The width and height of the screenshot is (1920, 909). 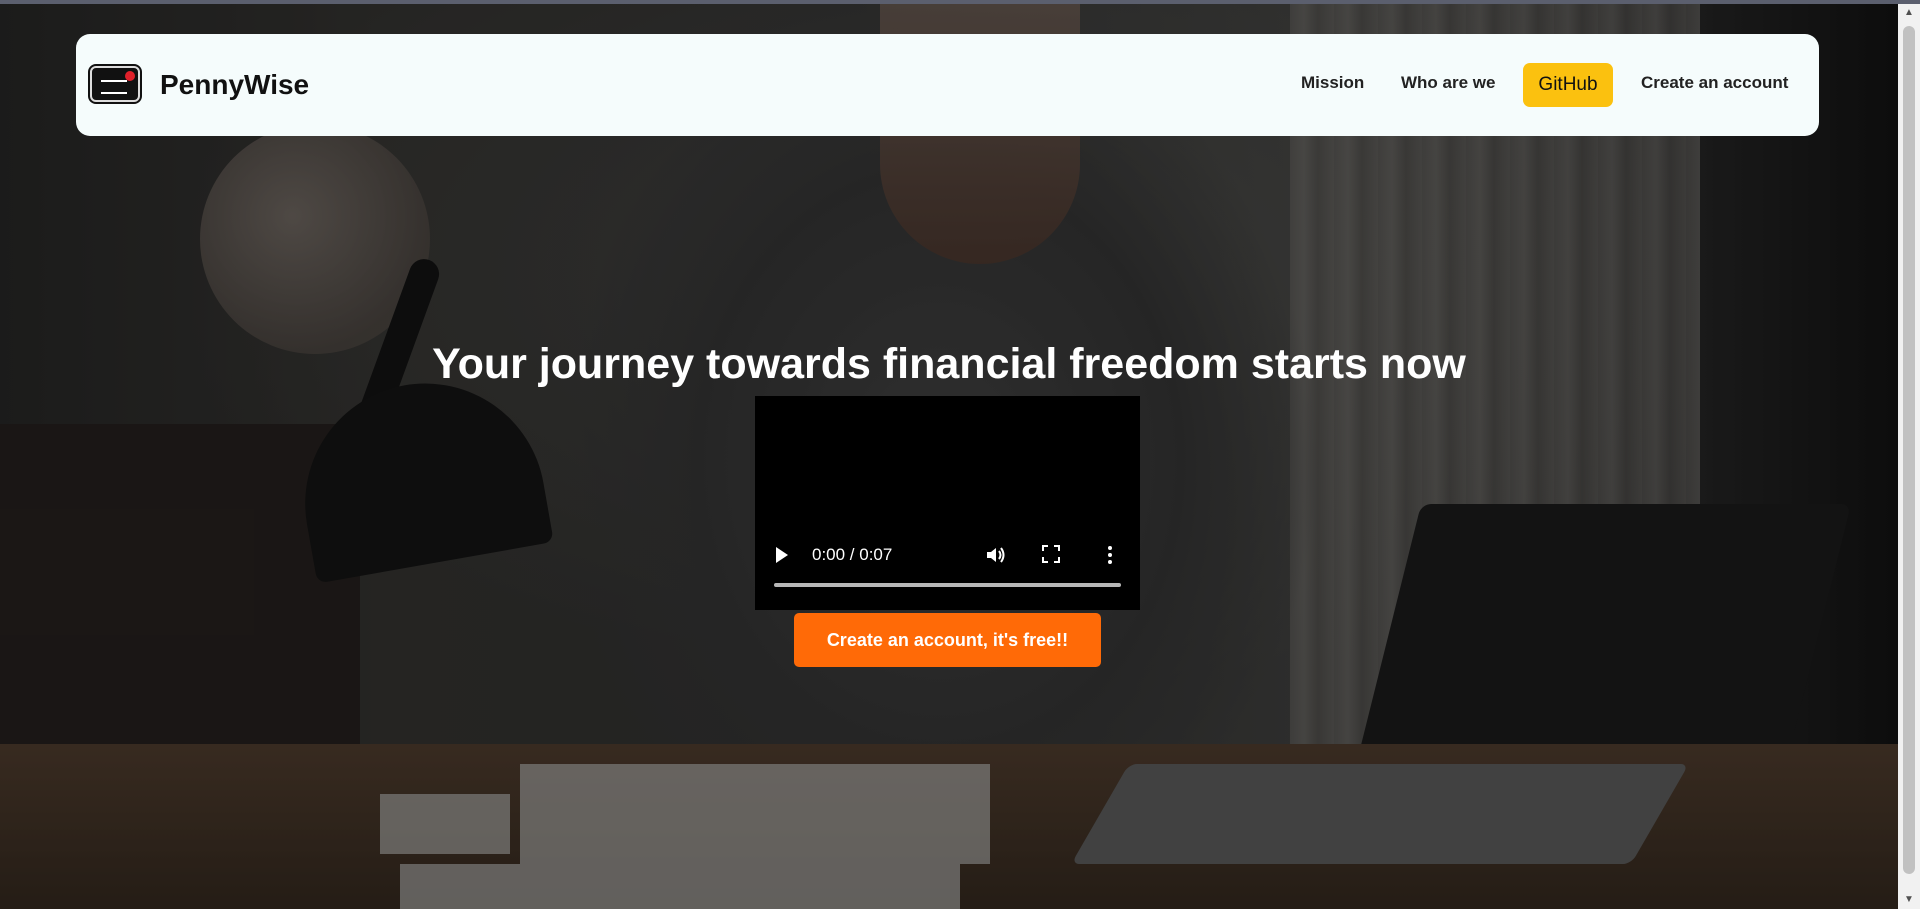 I want to click on nav-link-create-account: Create an account, so click(x=1714, y=83).